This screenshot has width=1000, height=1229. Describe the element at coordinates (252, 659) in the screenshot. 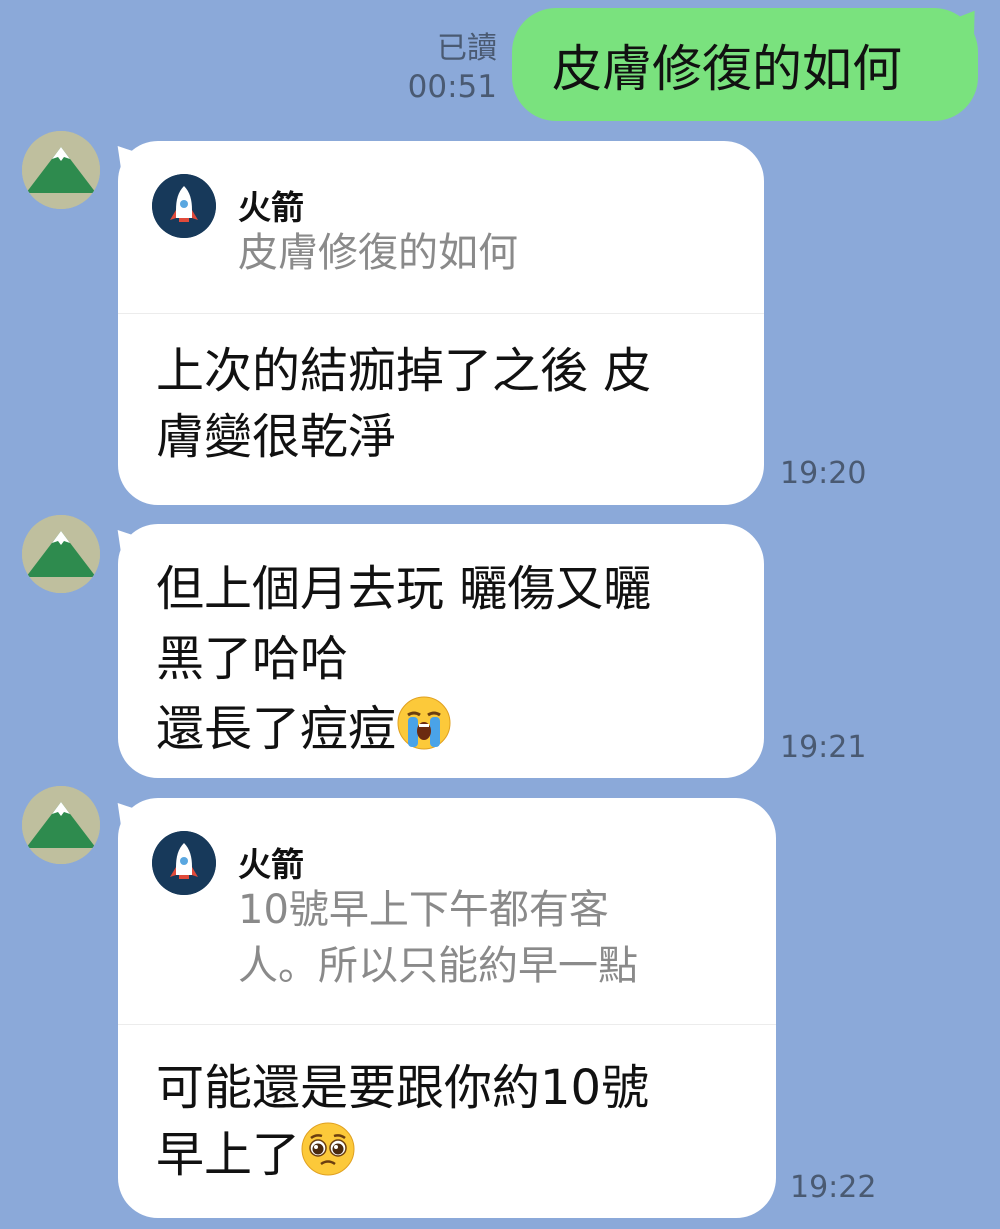

I see `message-line: 黑了哈哈` at that location.